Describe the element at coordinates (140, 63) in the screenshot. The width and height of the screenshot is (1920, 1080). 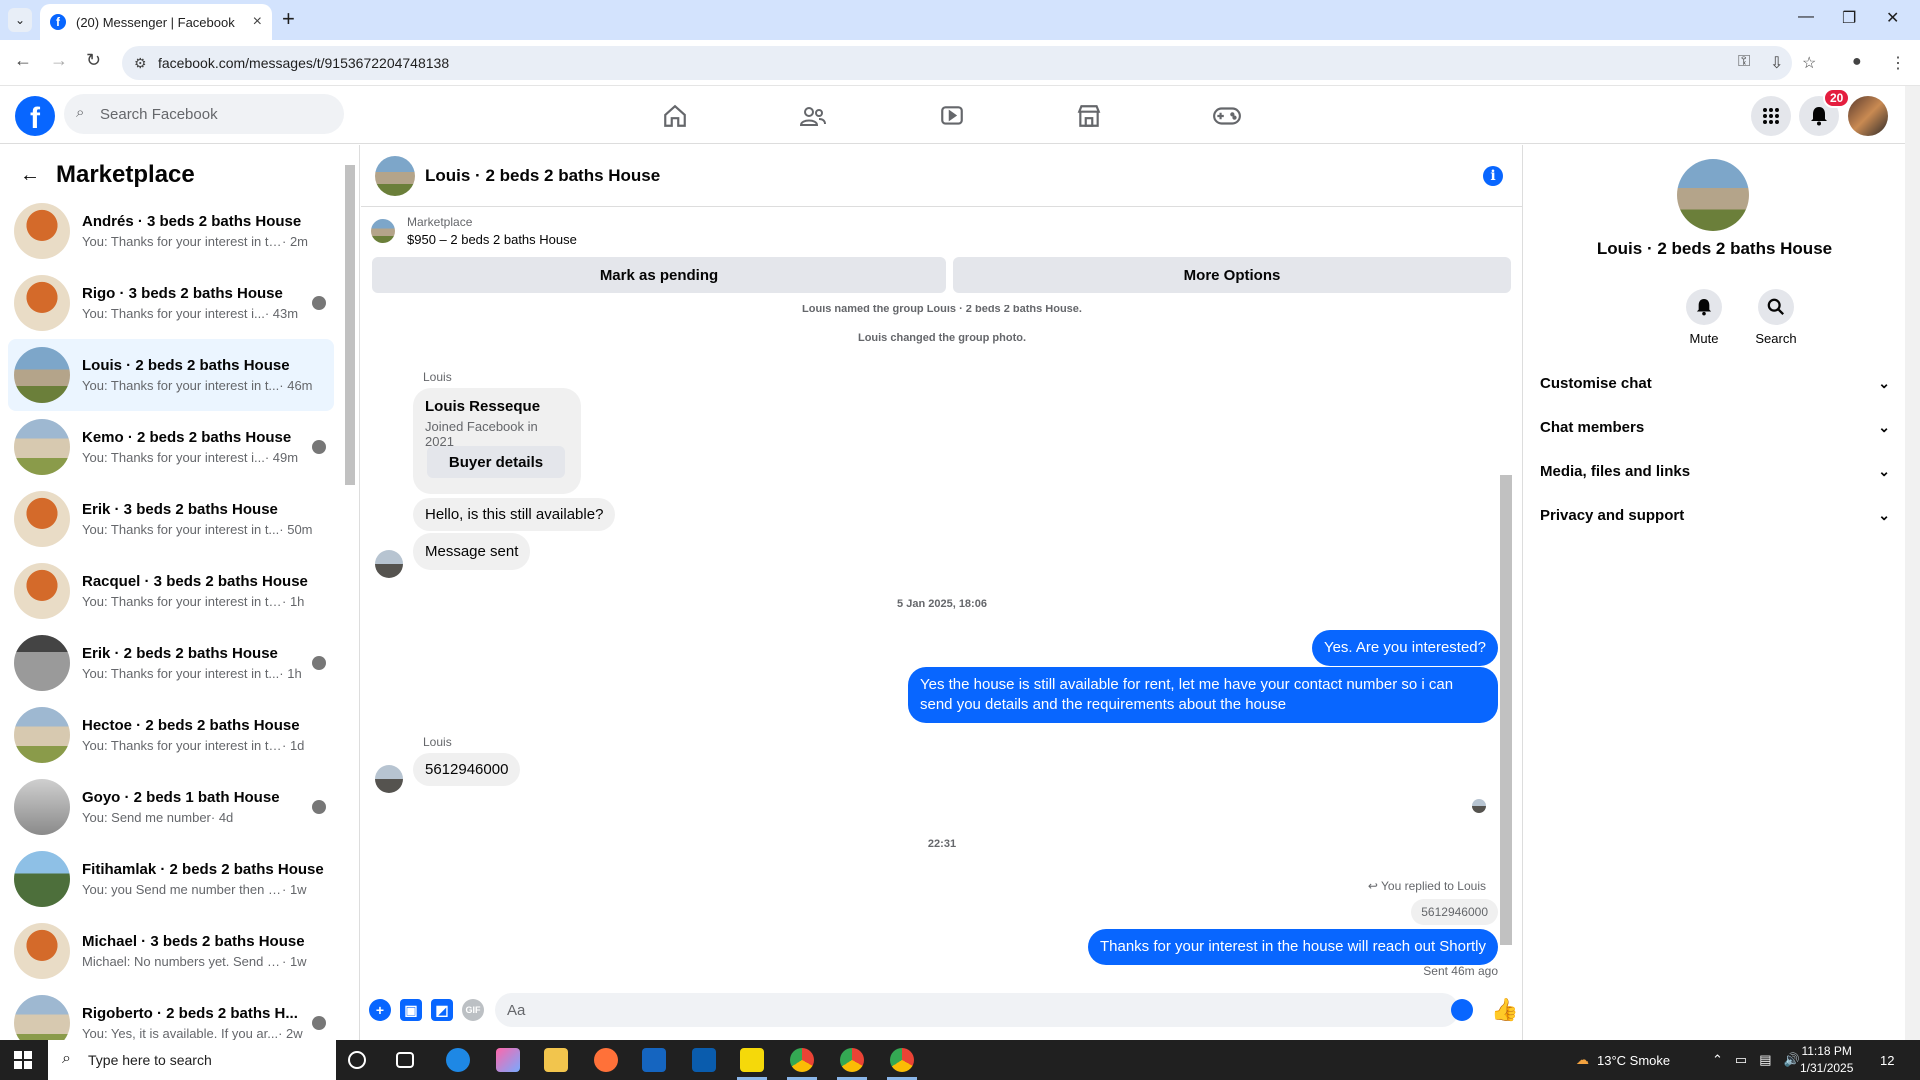
I see `site-settings-icon: ⚙` at that location.